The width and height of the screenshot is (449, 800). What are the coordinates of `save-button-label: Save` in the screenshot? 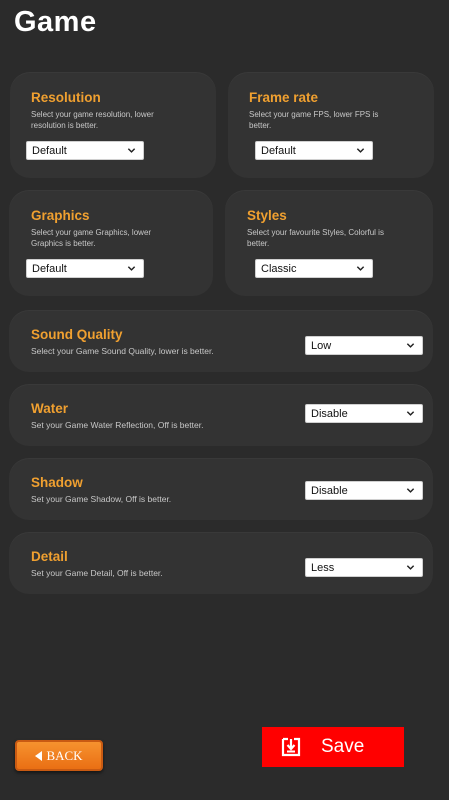 It's located at (343, 746).